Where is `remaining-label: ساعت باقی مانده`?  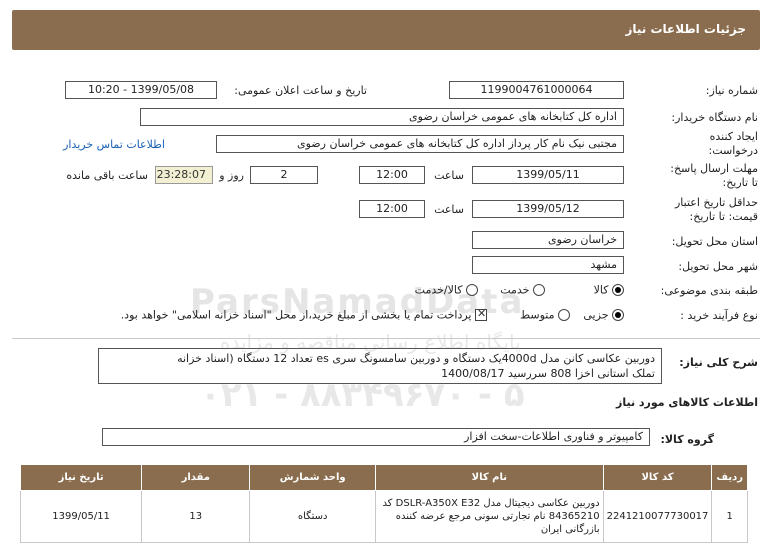
remaining-label: ساعت باقی مانده is located at coordinates (107, 175).